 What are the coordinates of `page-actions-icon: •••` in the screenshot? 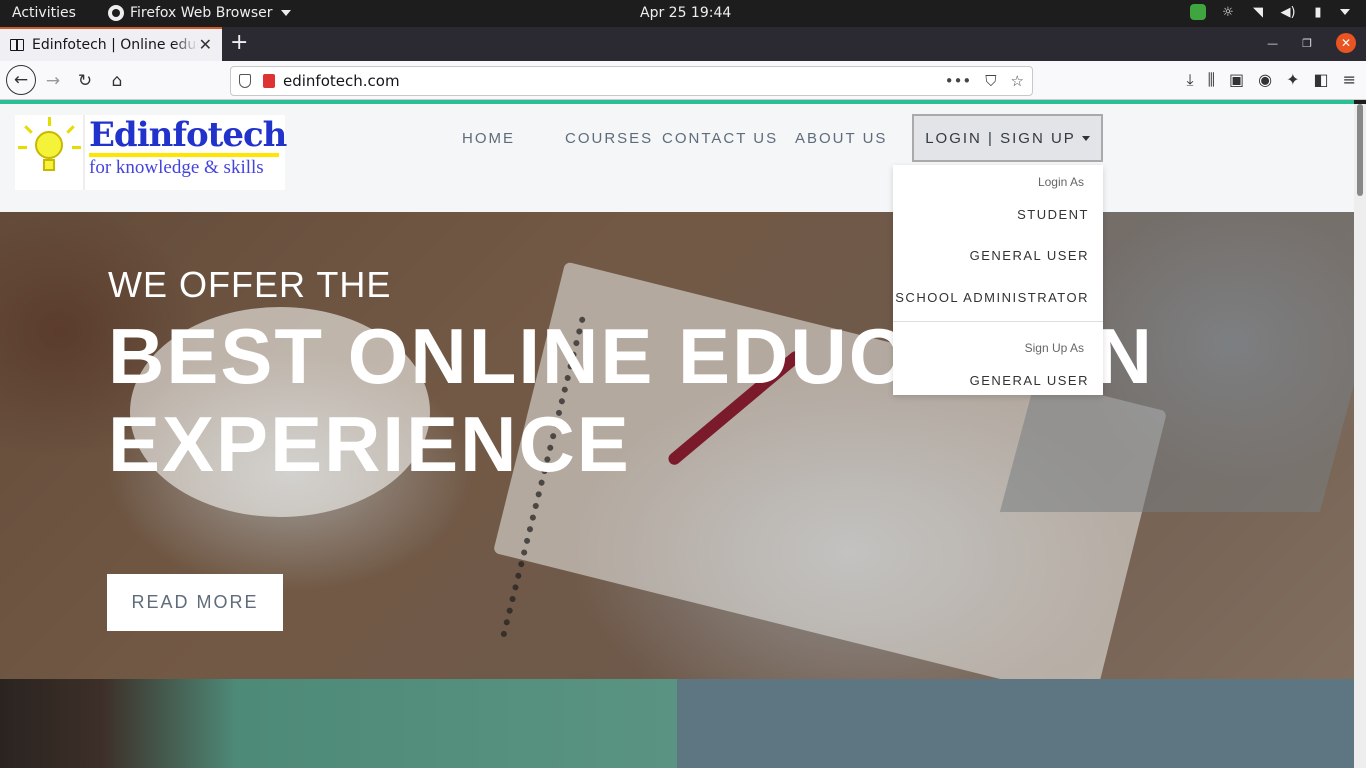 It's located at (958, 81).